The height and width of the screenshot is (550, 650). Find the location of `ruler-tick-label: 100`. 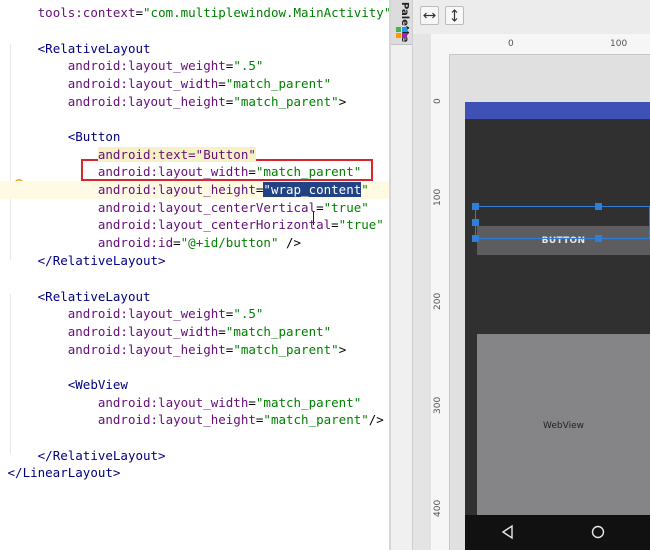

ruler-tick-label: 100 is located at coordinates (619, 44).